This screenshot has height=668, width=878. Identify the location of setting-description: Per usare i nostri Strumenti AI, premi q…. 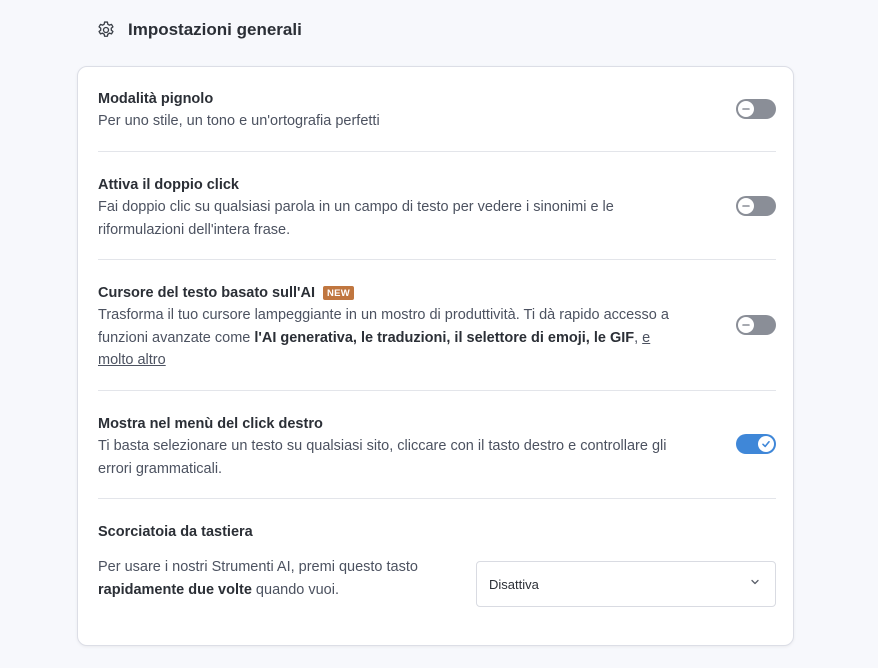
(273, 578).